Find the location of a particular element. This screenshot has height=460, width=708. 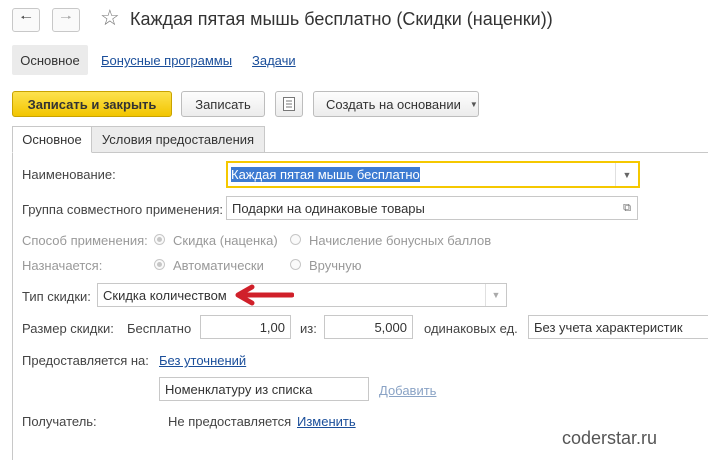

create-based-on-label: Создать на основании is located at coordinates (393, 104).